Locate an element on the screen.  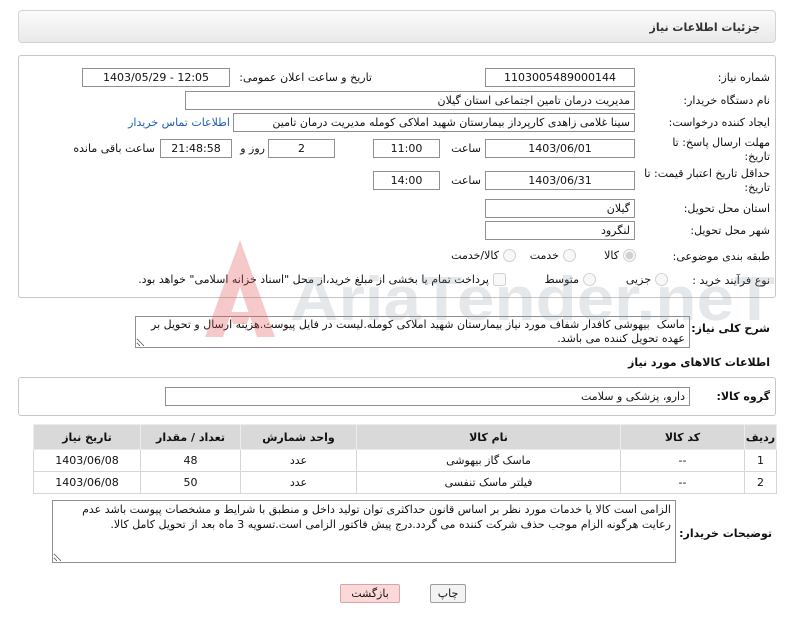
process-radio-medium is located at coordinates (589, 279).